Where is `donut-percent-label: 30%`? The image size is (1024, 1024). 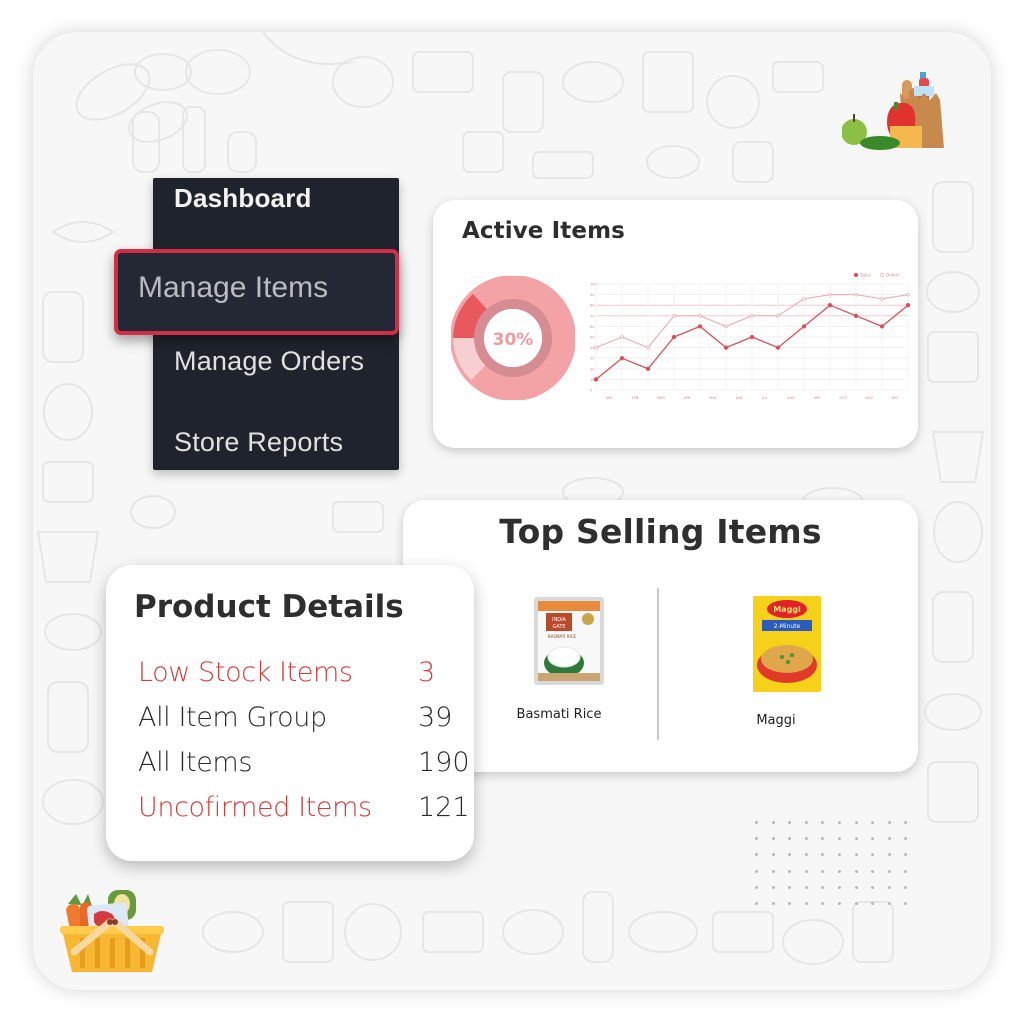 donut-percent-label: 30% is located at coordinates (513, 340).